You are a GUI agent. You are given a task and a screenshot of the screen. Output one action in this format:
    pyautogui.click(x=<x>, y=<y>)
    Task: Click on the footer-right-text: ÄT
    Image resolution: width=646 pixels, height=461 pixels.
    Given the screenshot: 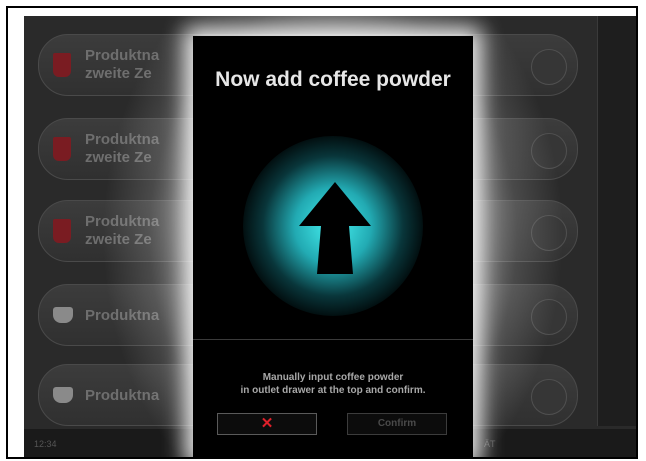 What is the action you would take?
    pyautogui.click(x=490, y=444)
    